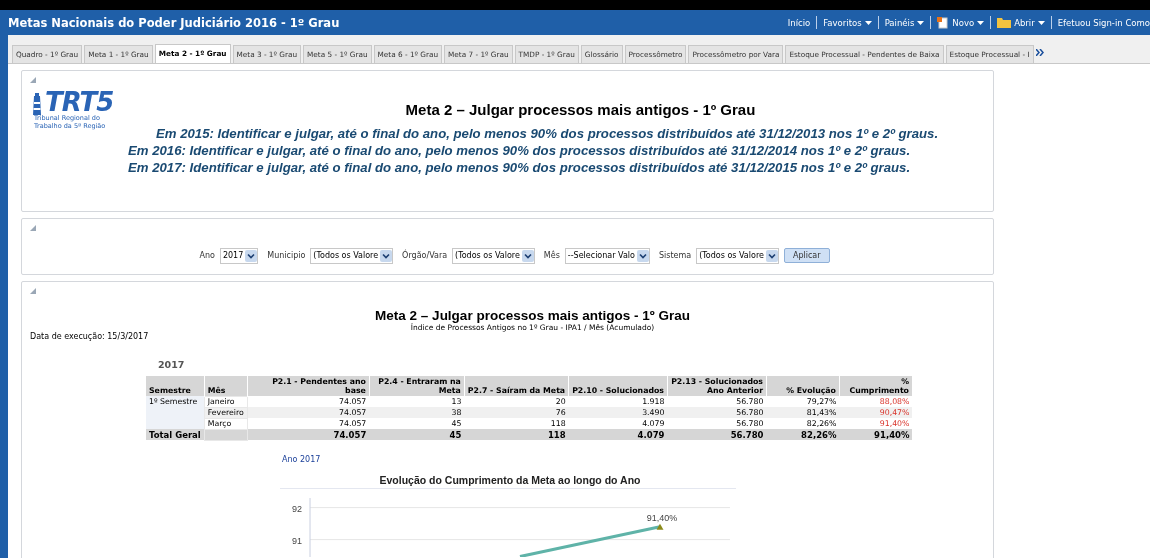  Describe the element at coordinates (1103, 22) in the screenshot. I see `header-link: Efetuou Sign-in Como` at that location.